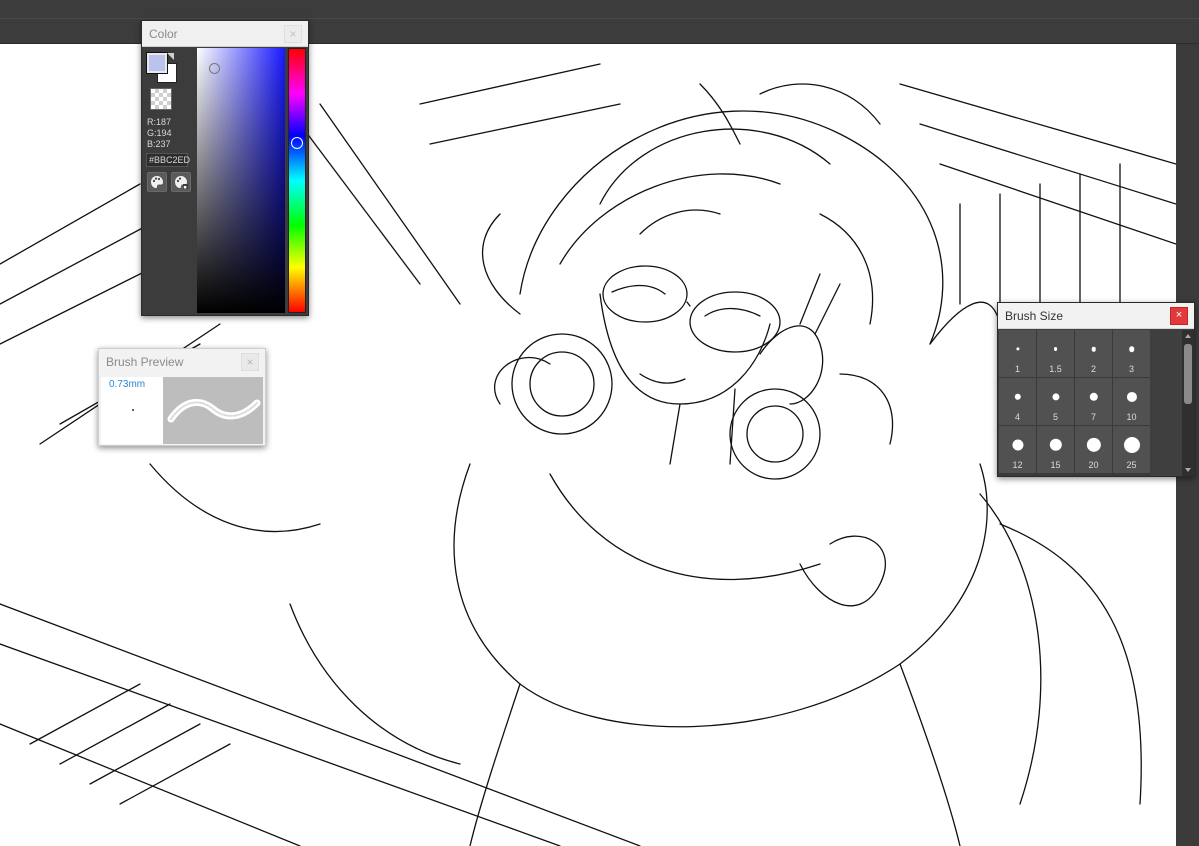 This screenshot has width=1199, height=846. I want to click on brush-preview-titlebar: Brush Preview ×, so click(182, 362).